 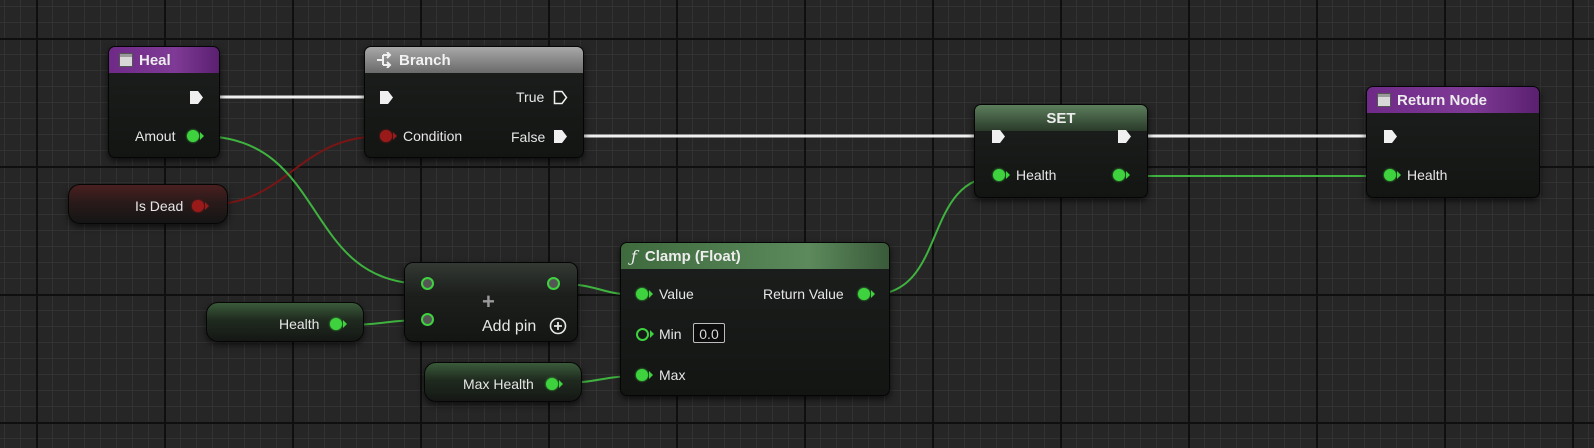 I want to click on return-node: Return Node Health, so click(x=1453, y=142).